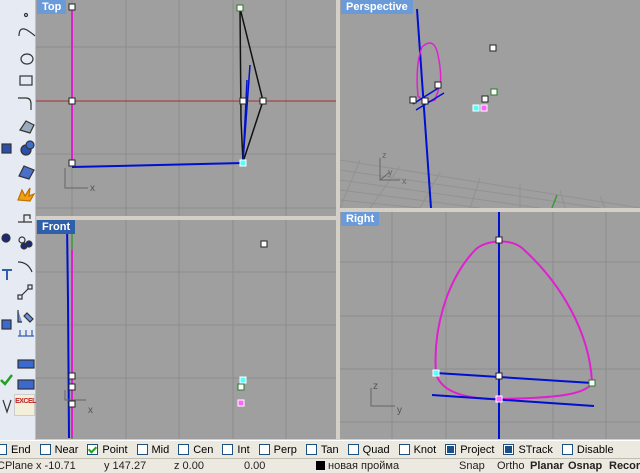  I want to click on distance: 0.00, so click(255, 466).